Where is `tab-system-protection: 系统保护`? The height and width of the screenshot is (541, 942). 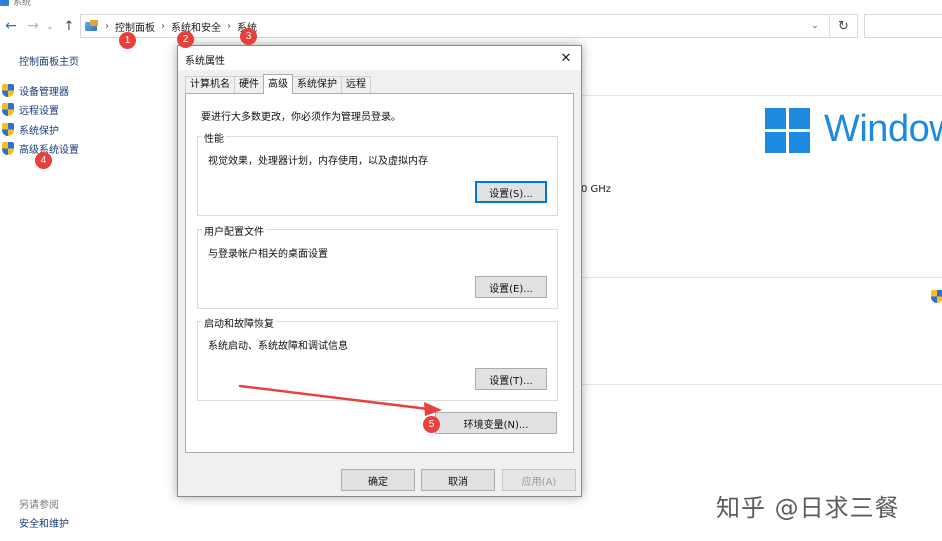
tab-system-protection: 系统保护 is located at coordinates (317, 85).